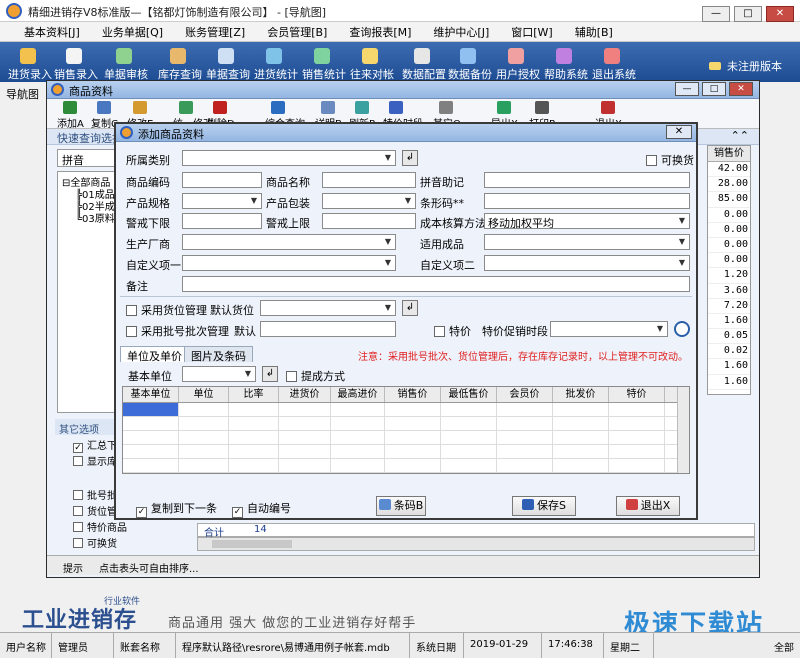  I want to click on tab-units-prices: 单位及单价, so click(154, 354).